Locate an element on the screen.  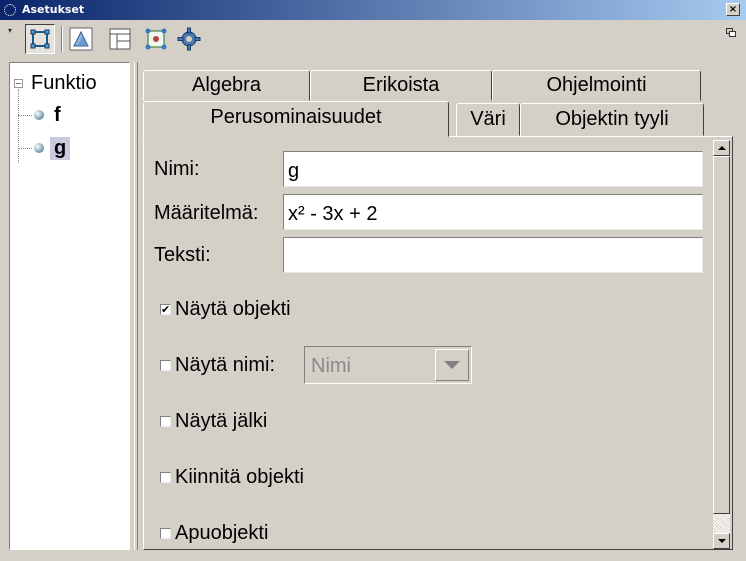
graphics-view-button is located at coordinates (81, 39).